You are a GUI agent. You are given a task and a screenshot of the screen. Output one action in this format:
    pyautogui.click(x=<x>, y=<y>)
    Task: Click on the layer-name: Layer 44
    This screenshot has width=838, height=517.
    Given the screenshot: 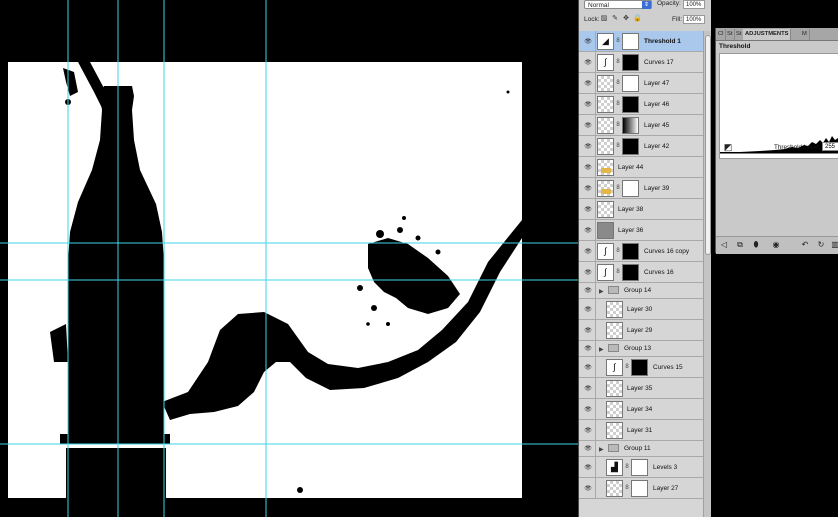 What is the action you would take?
    pyautogui.click(x=630, y=167)
    